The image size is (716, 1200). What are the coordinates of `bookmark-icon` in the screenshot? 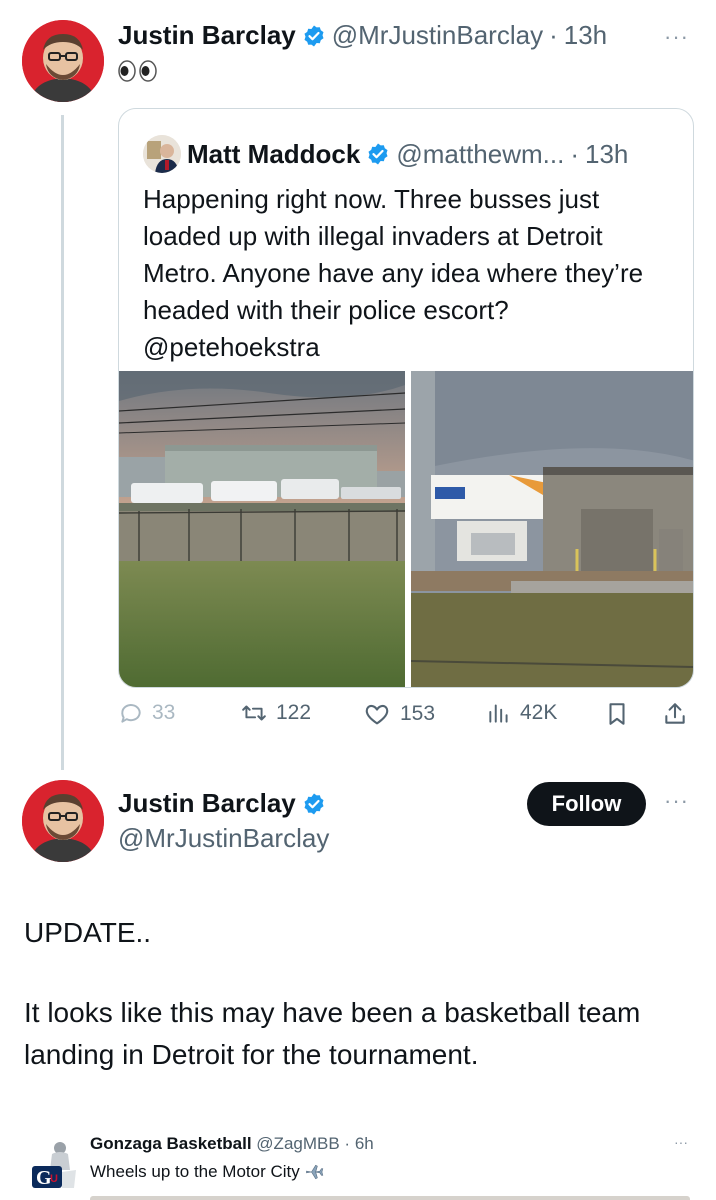 It's located at (617, 714).